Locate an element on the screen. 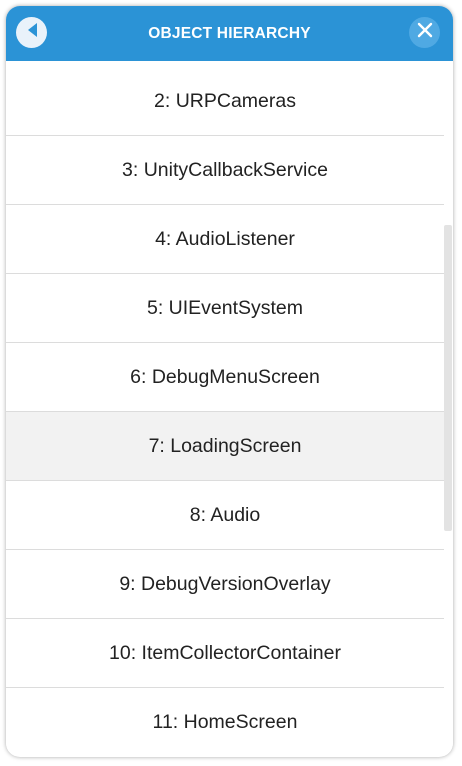  back-button is located at coordinates (31, 32).